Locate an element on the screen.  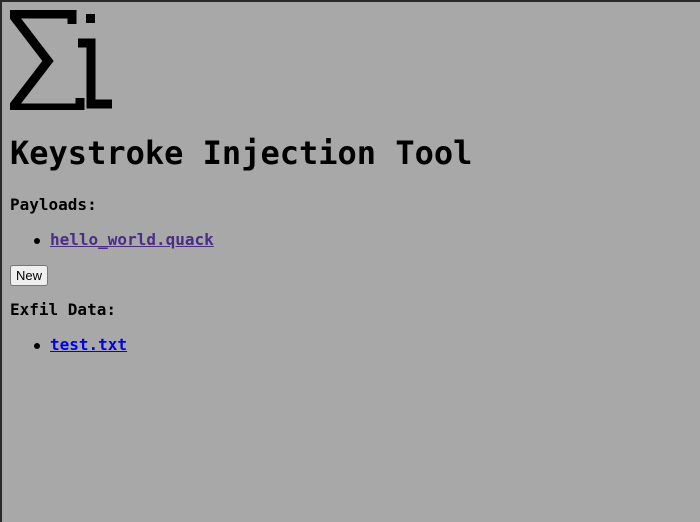
page-title: Keystroke Injection Tool is located at coordinates (241, 153).